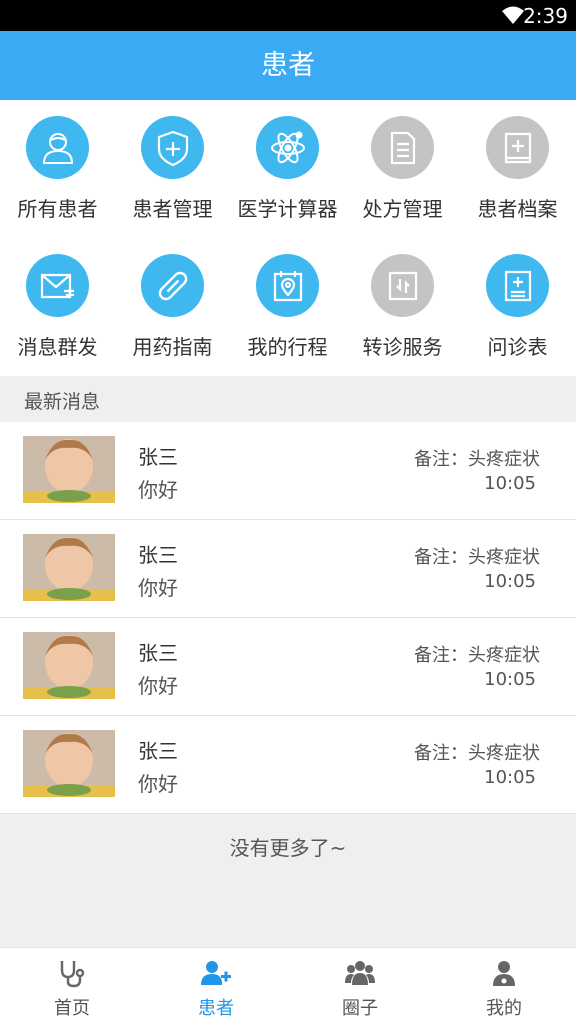  Describe the element at coordinates (545, 16) in the screenshot. I see `status-time: 2:39` at that location.